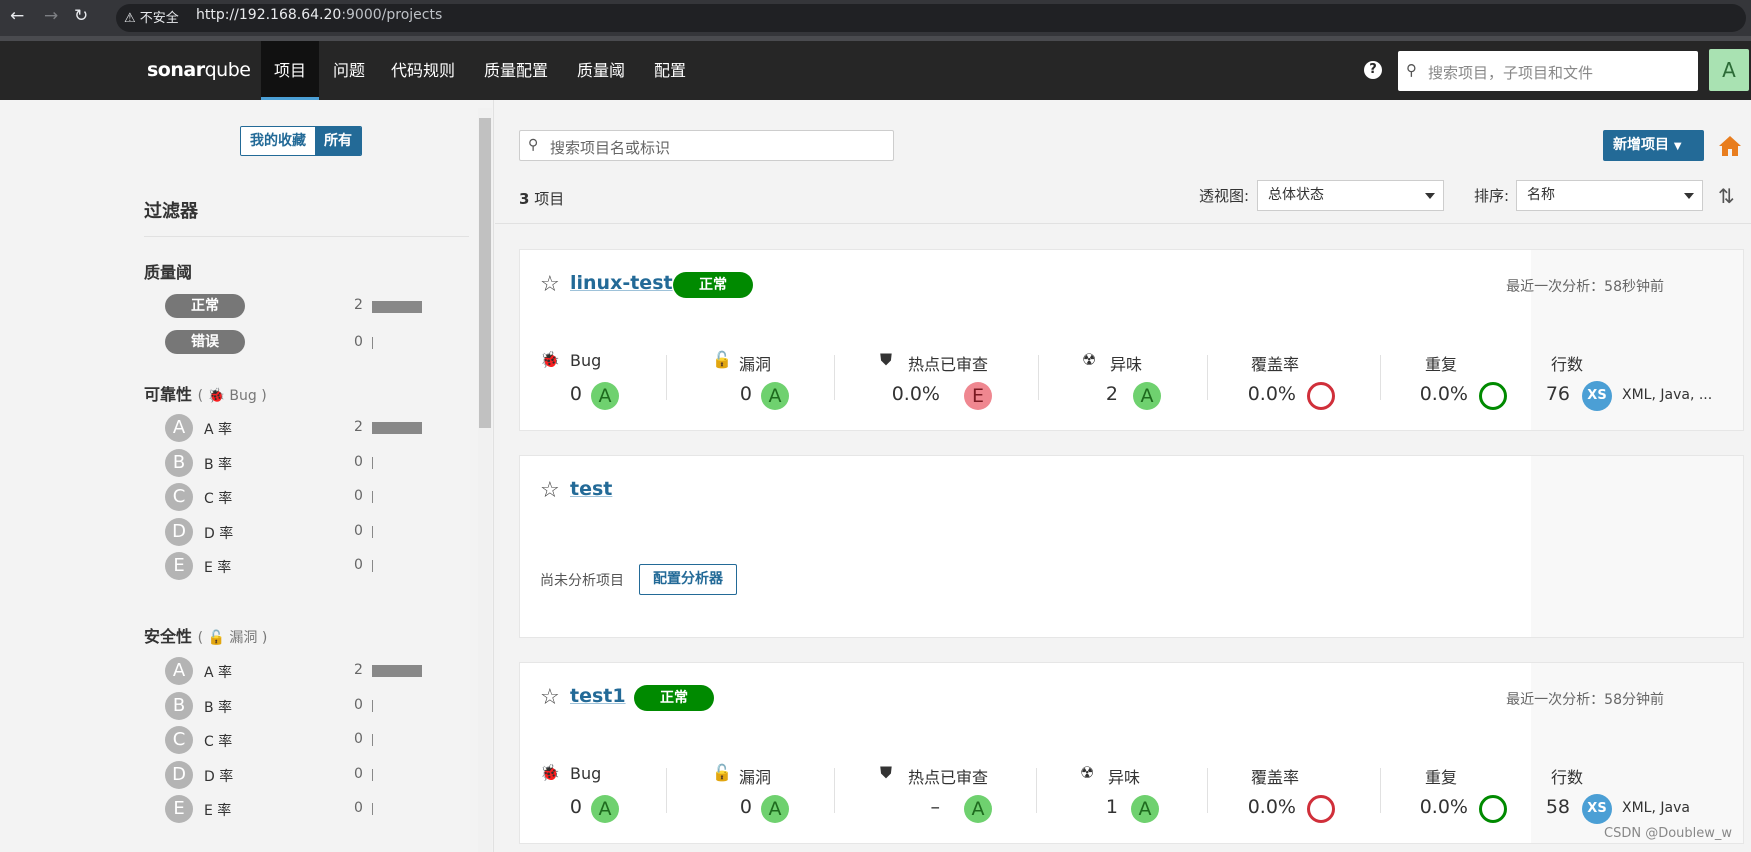  What do you see at coordinates (1726, 196) in the screenshot?
I see `sort-direction-icon: ⇅` at bounding box center [1726, 196].